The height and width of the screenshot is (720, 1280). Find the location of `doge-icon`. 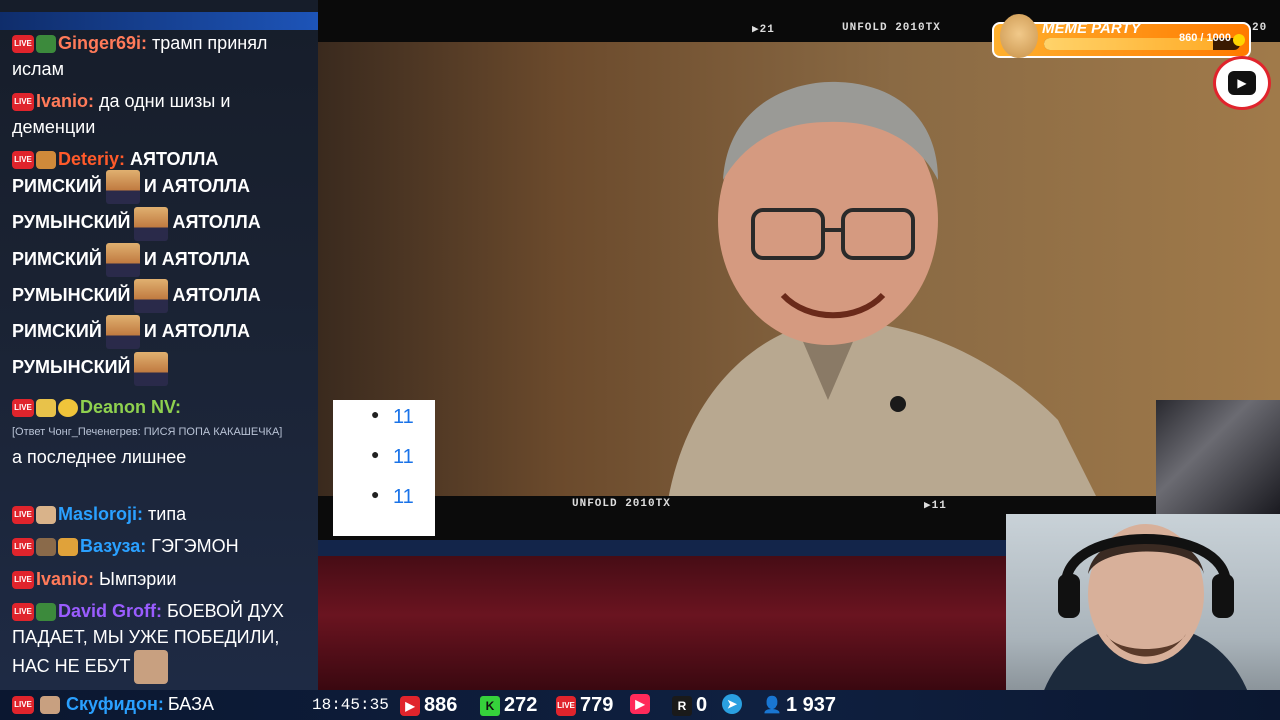

doge-icon is located at coordinates (1019, 36).